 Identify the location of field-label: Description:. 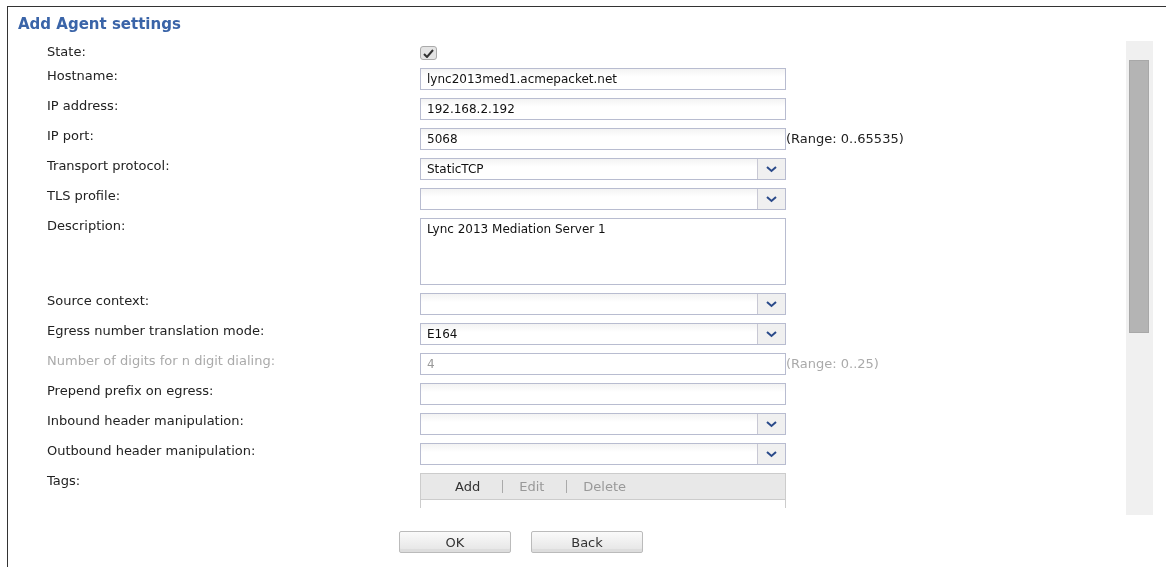
(87, 226).